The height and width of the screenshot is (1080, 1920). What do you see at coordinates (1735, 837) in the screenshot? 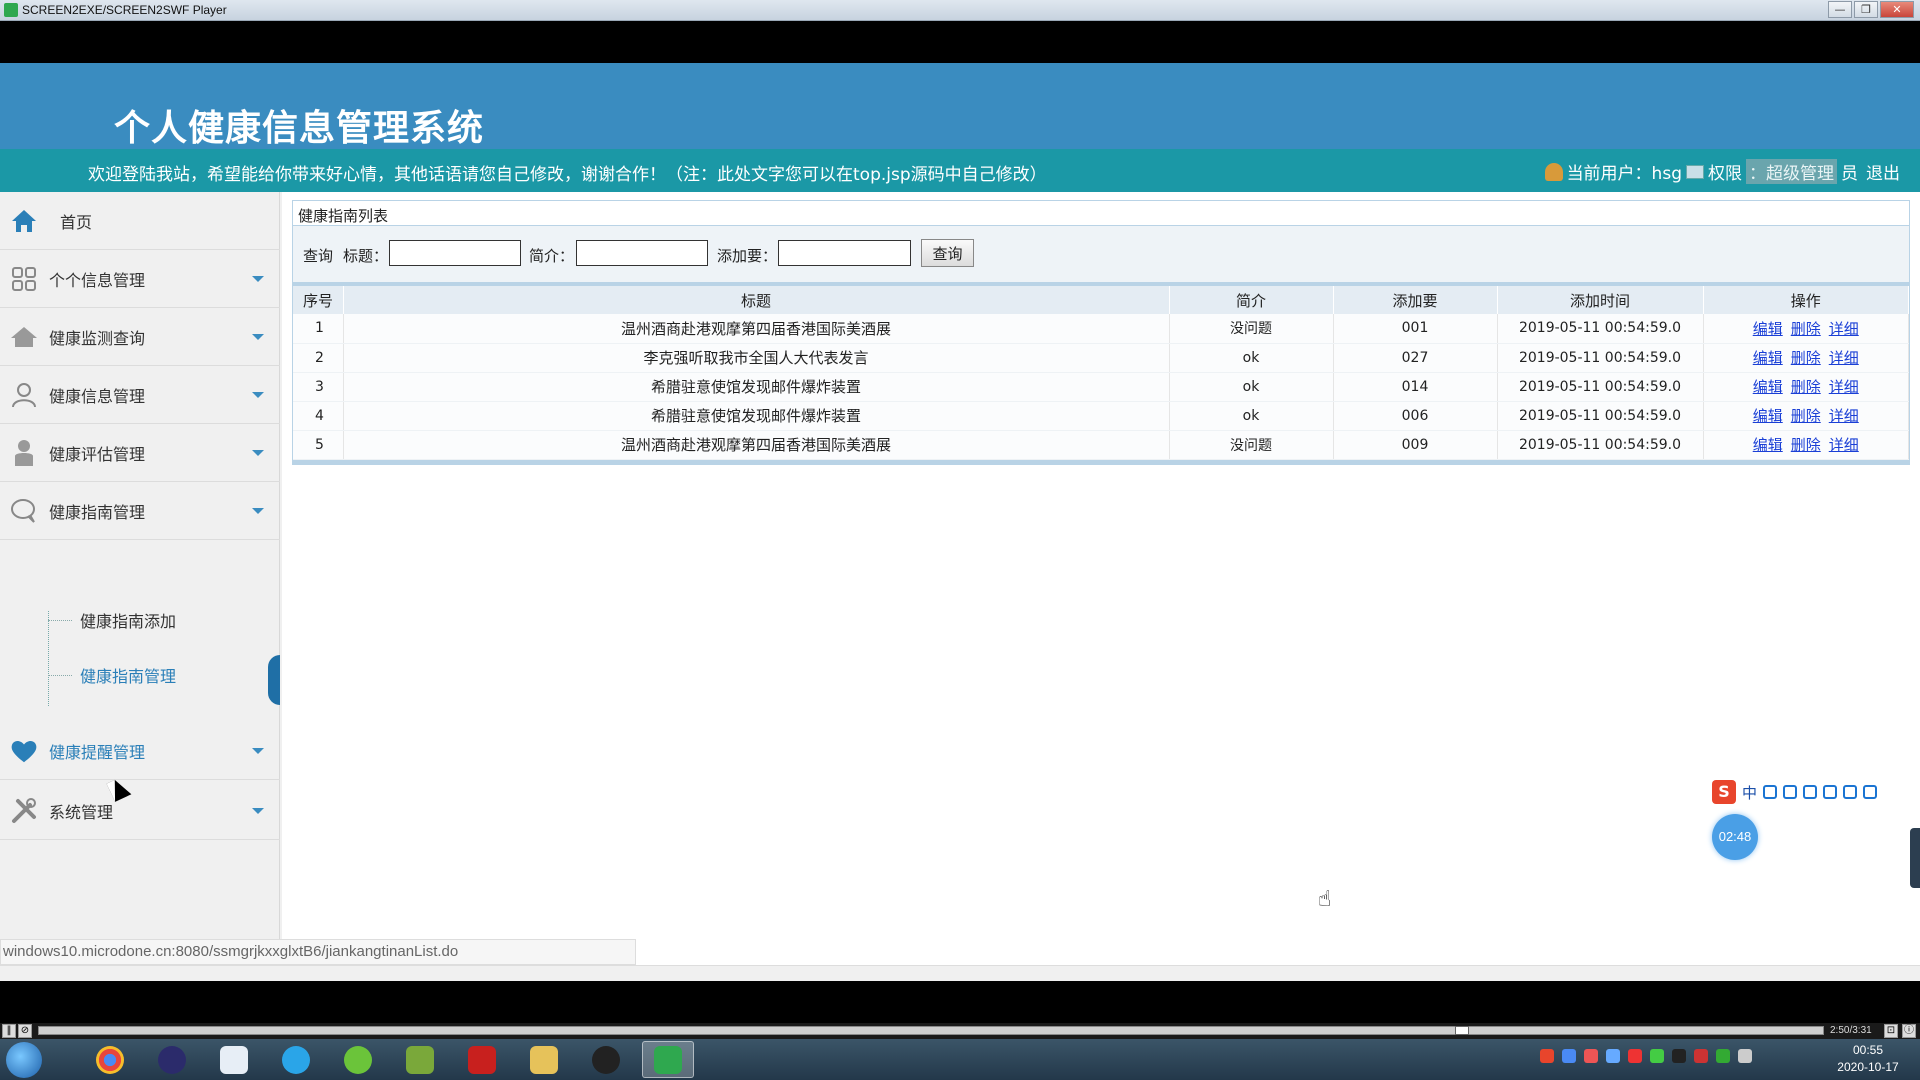
I see `recording-timer: 02:48` at bounding box center [1735, 837].